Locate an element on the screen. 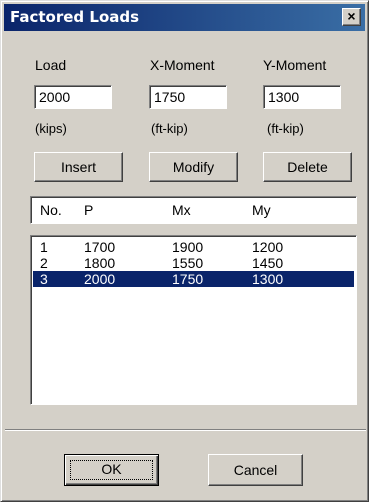 This screenshot has width=369, height=502. cancel-button: Cancel is located at coordinates (255, 470).